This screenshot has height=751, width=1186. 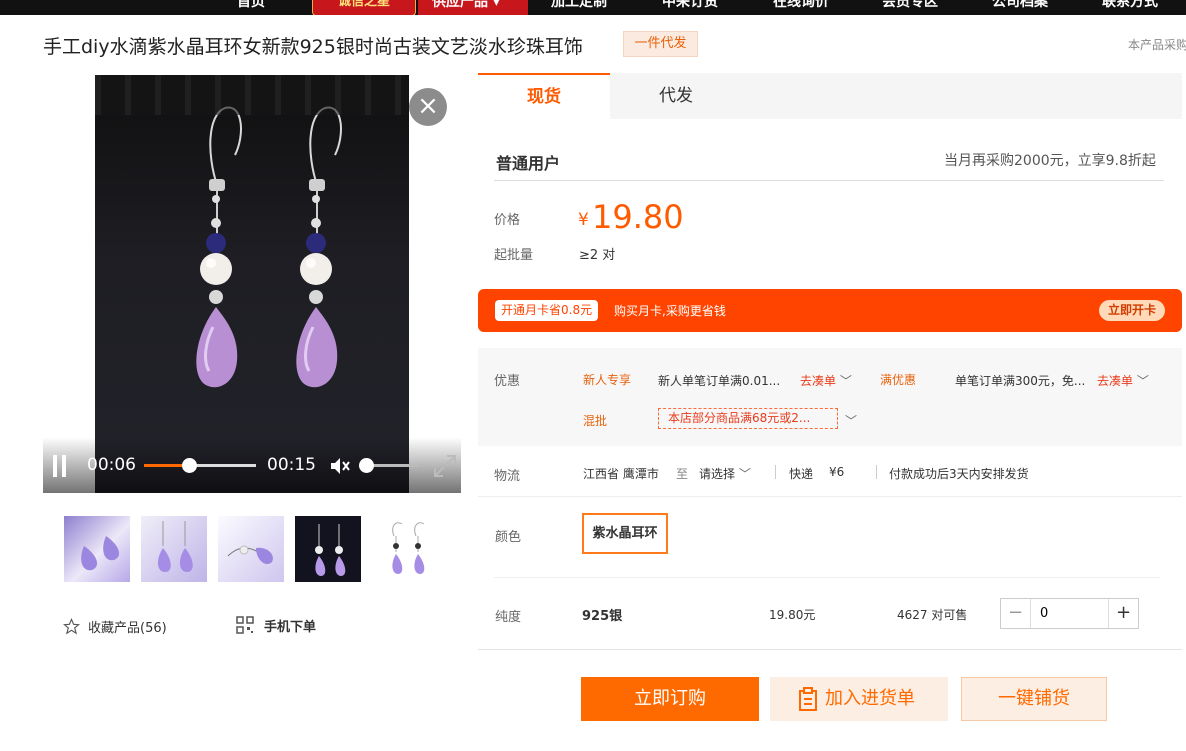 What do you see at coordinates (583, 220) in the screenshot?
I see `price-currency: ¥` at bounding box center [583, 220].